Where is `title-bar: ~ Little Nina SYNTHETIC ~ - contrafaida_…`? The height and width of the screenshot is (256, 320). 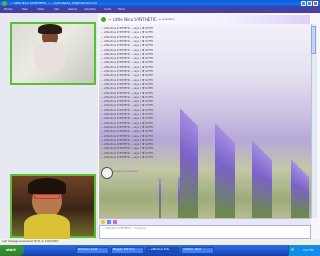 title-bar: ~ Little Nina SYNTHETIC ~ - contrafaida_… is located at coordinates (160, 3).